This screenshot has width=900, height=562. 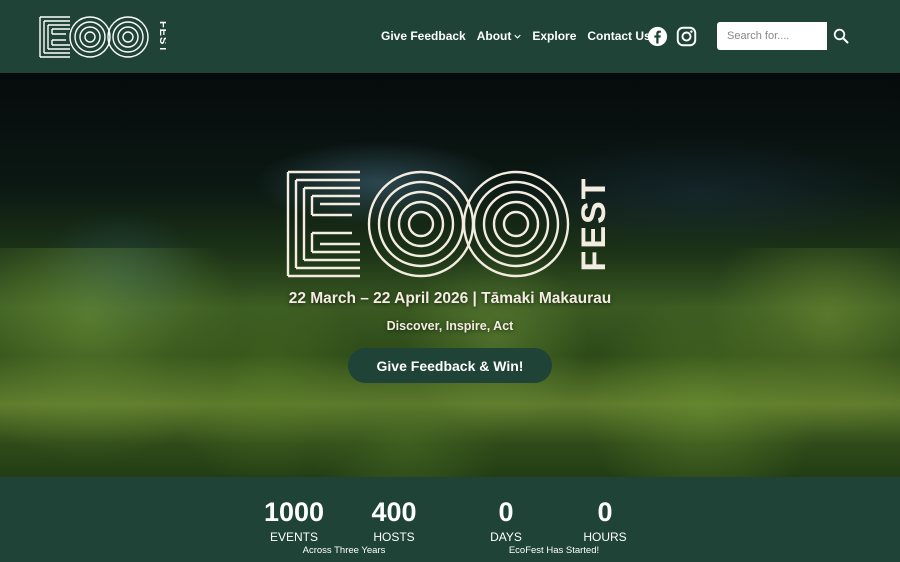 I want to click on search-button, so click(x=841, y=36).